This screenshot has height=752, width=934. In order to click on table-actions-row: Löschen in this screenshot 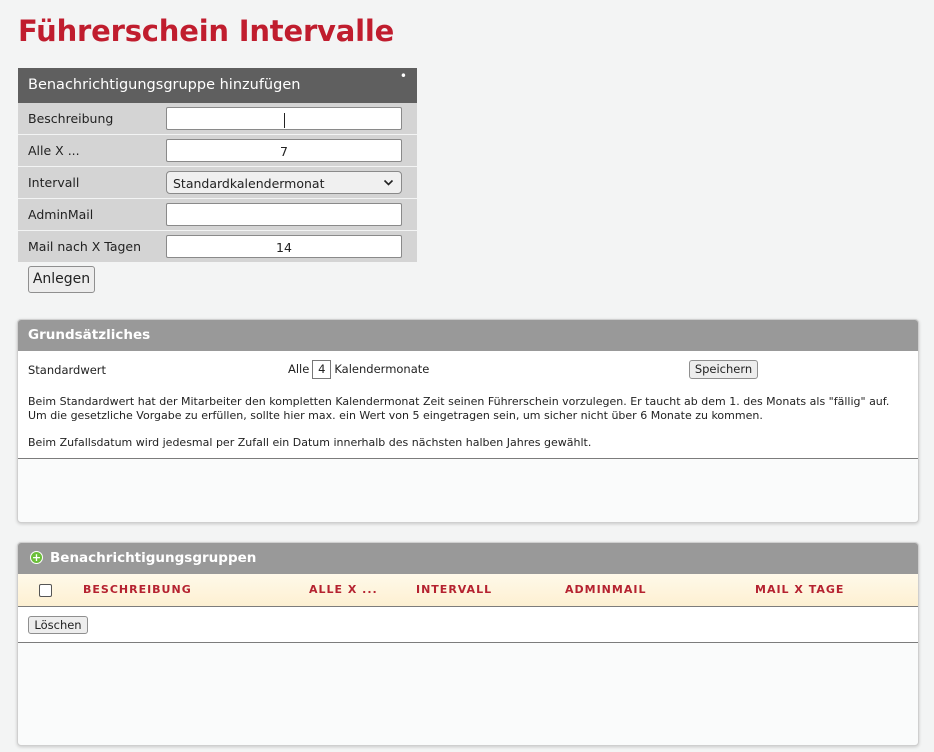, I will do `click(468, 625)`.